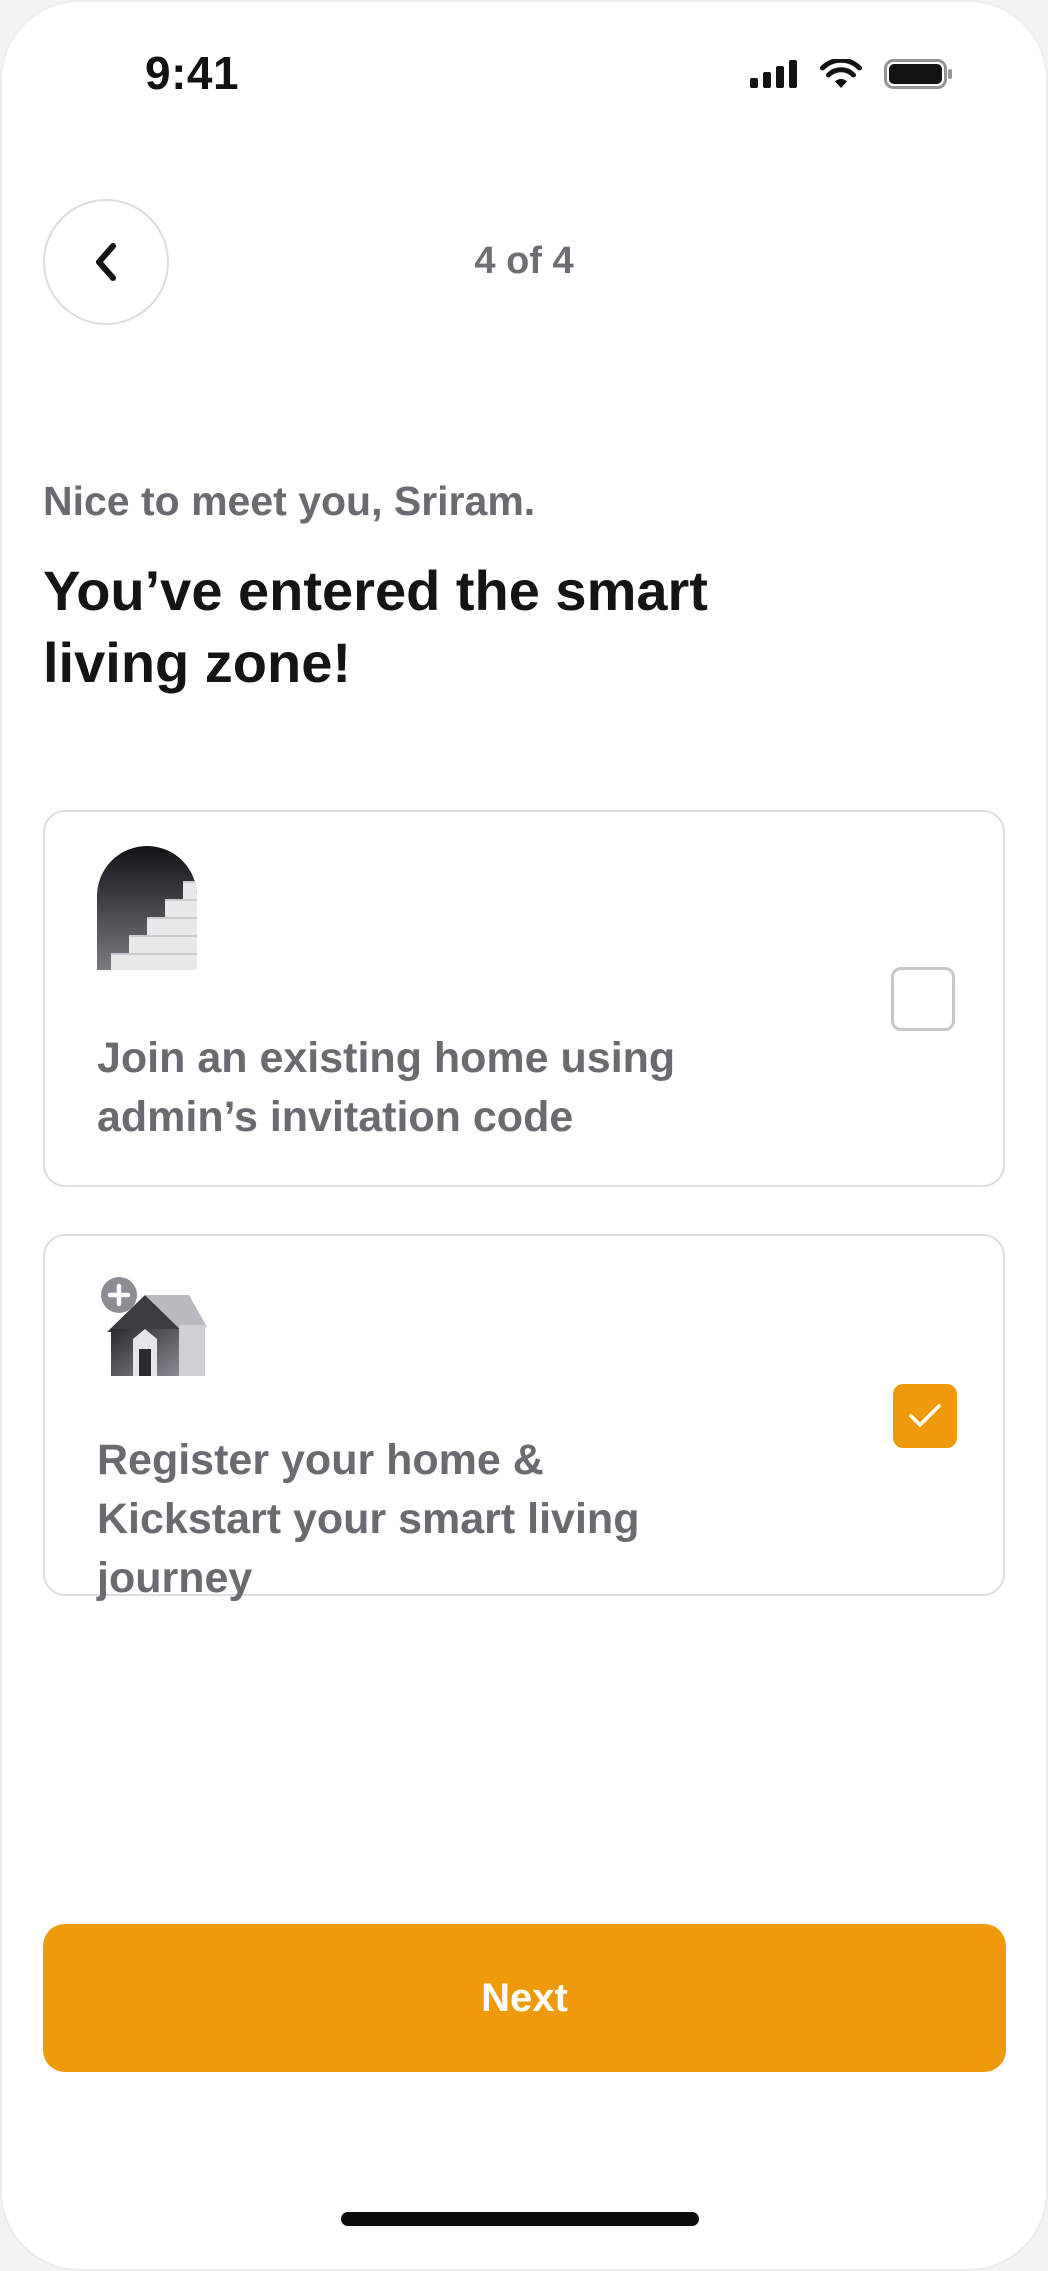 This screenshot has height=2271, width=1048. I want to click on checkmark-icon, so click(925, 1415).